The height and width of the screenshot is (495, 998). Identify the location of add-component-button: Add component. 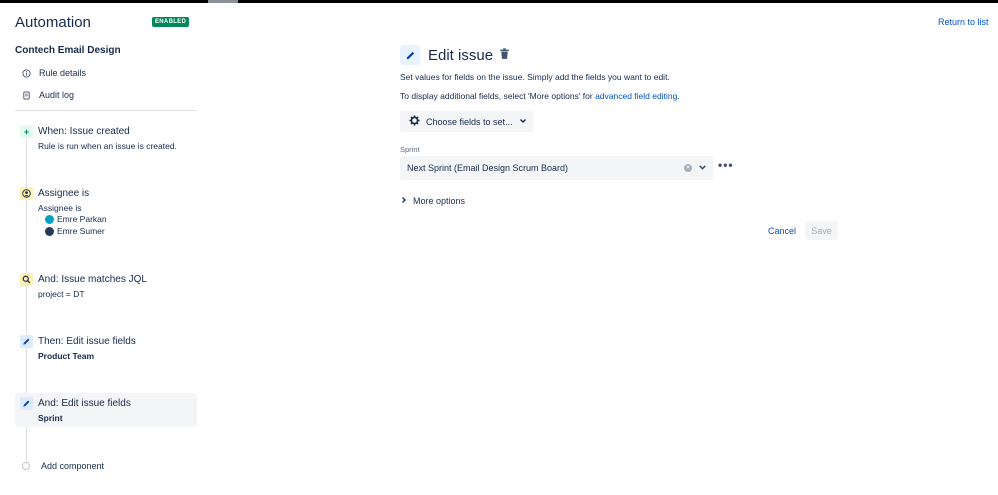
(63, 466).